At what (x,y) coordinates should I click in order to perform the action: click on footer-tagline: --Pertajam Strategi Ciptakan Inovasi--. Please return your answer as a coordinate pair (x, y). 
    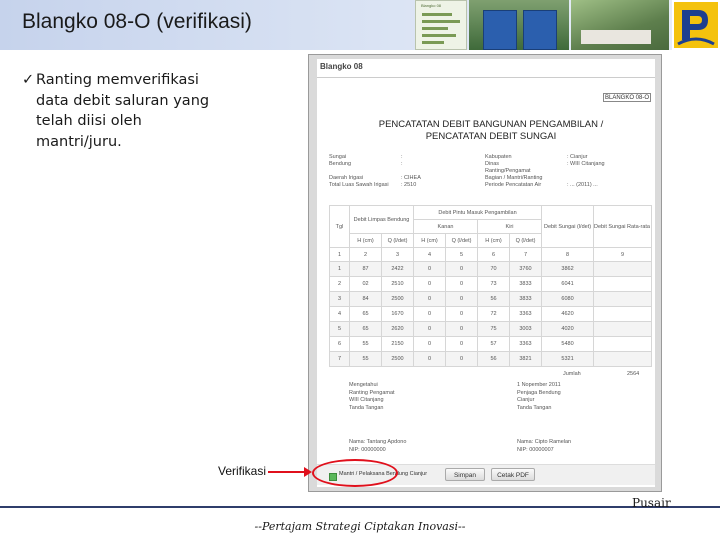
    Looking at the image, I should click on (360, 526).